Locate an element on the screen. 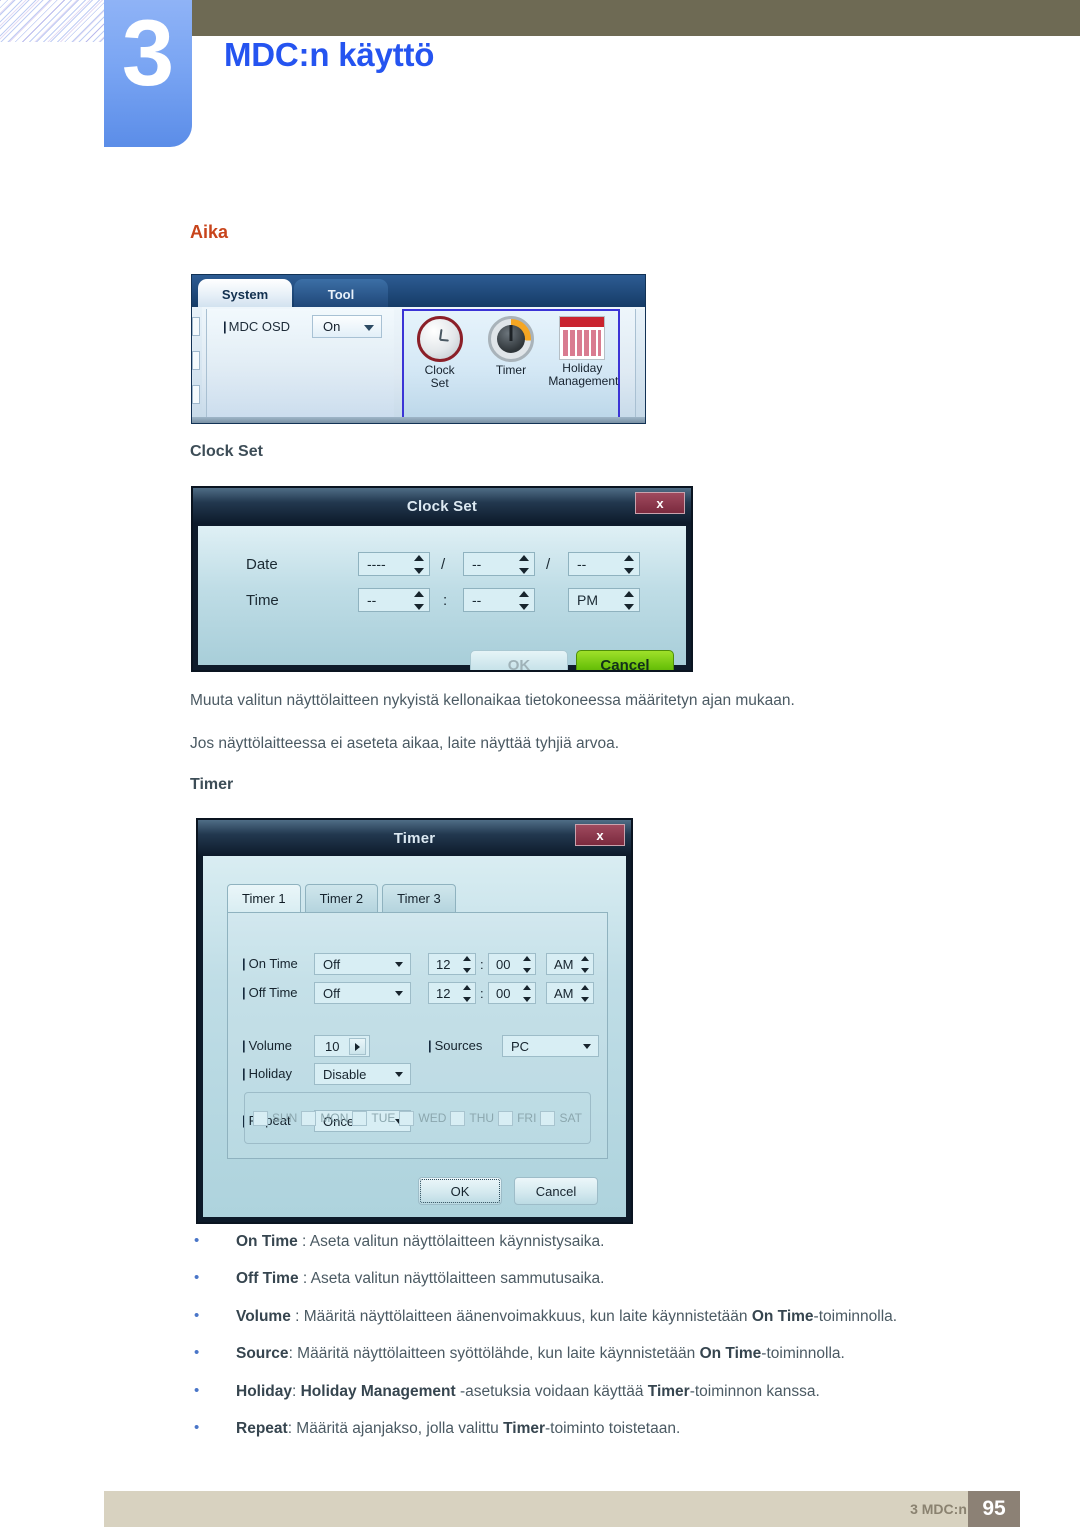 The image size is (1080, 1527). off-time-minute-spinner: 00 is located at coordinates (512, 993).